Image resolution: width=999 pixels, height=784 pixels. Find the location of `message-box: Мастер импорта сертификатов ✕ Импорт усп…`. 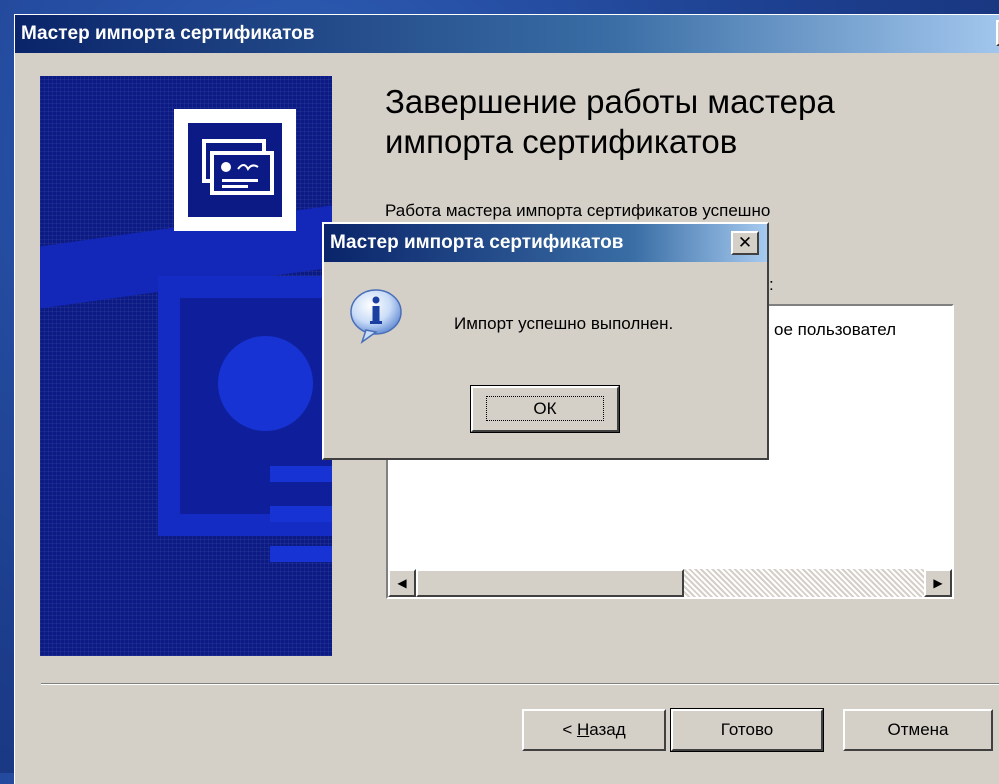

message-box: Мастер импорта сертификатов ✕ Импорт усп… is located at coordinates (545, 341).